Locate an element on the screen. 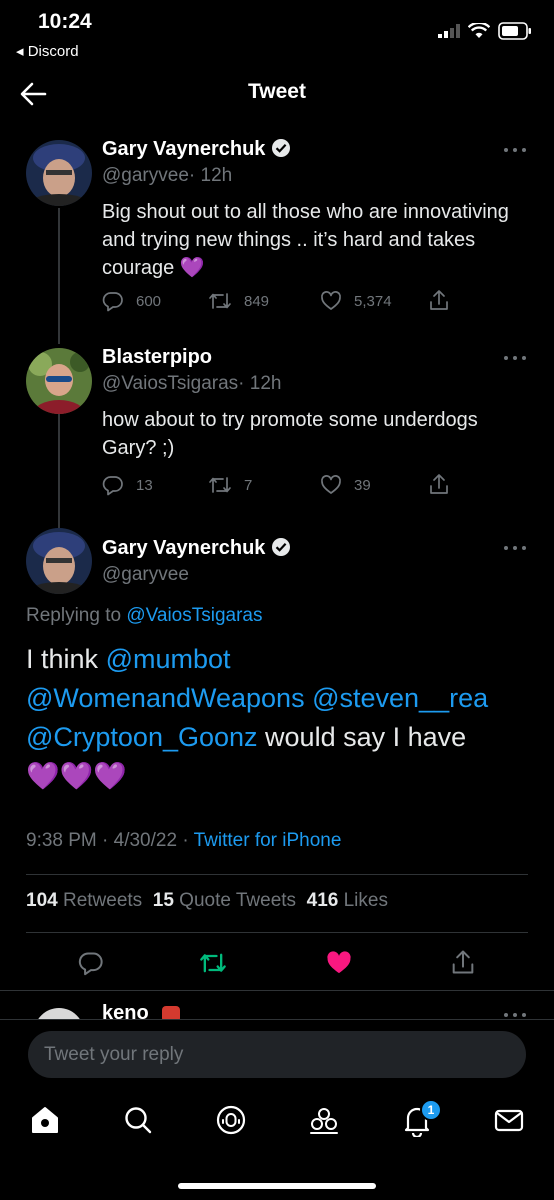  hearts-emoji: 💜💜💜 is located at coordinates (76, 776).